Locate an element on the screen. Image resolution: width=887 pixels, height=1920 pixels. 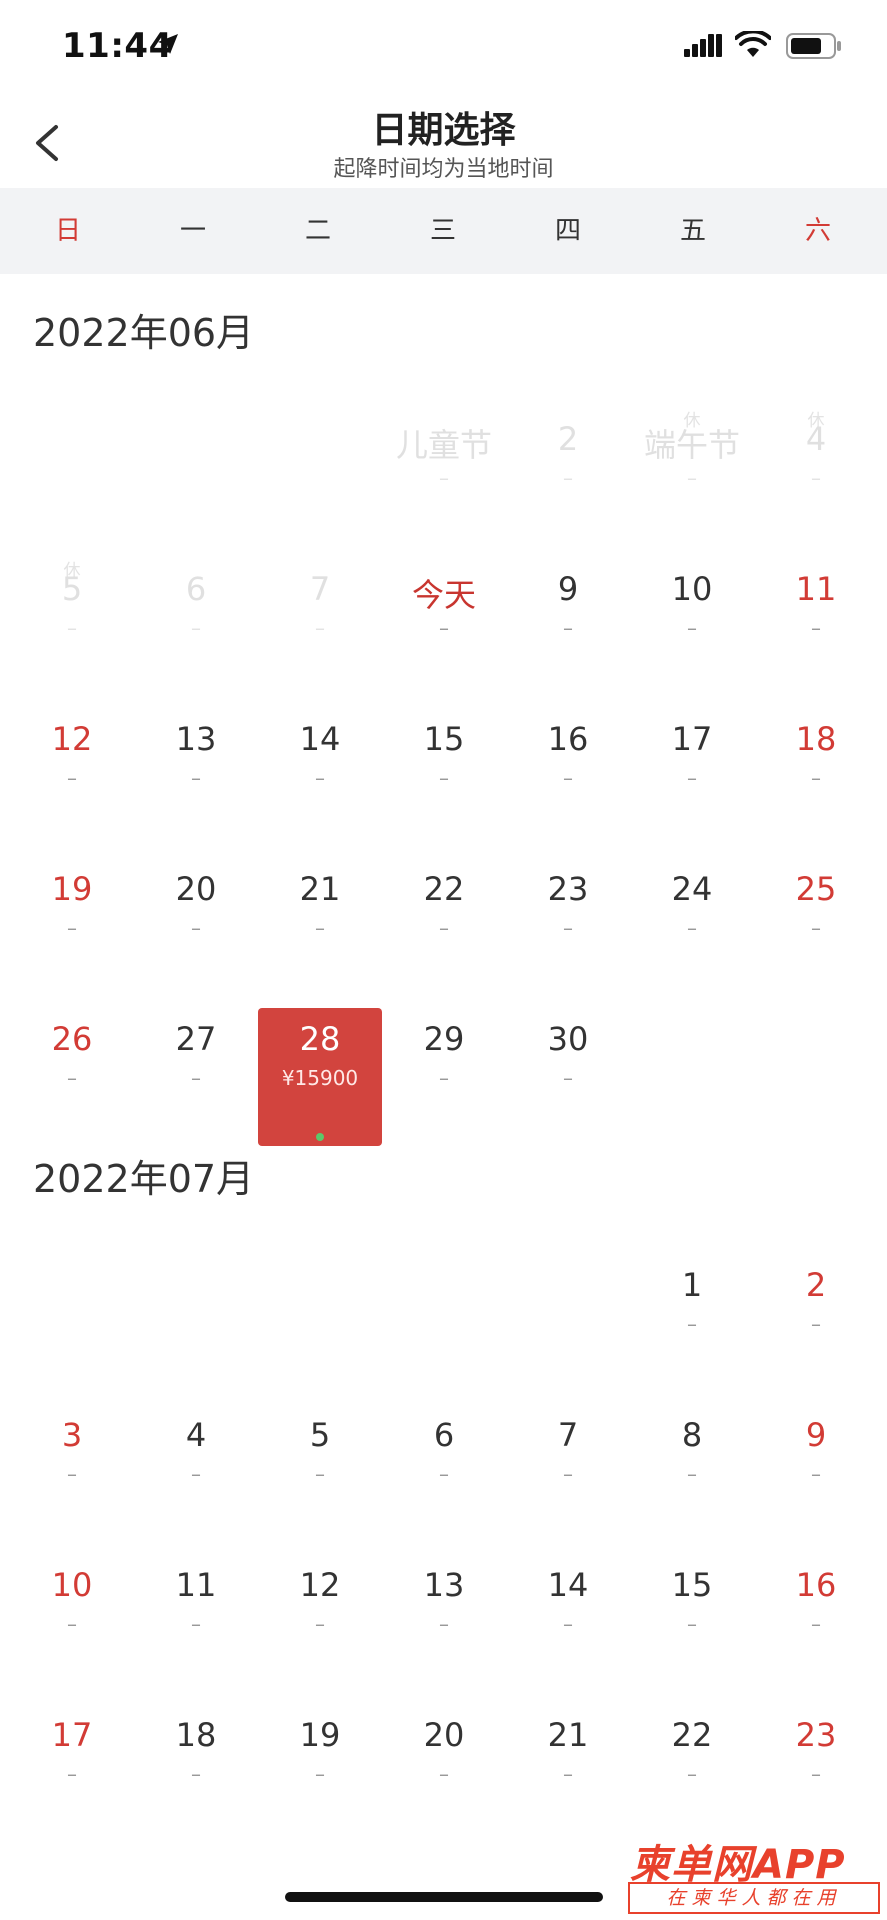
day-label: 5 is located at coordinates (72, 589).